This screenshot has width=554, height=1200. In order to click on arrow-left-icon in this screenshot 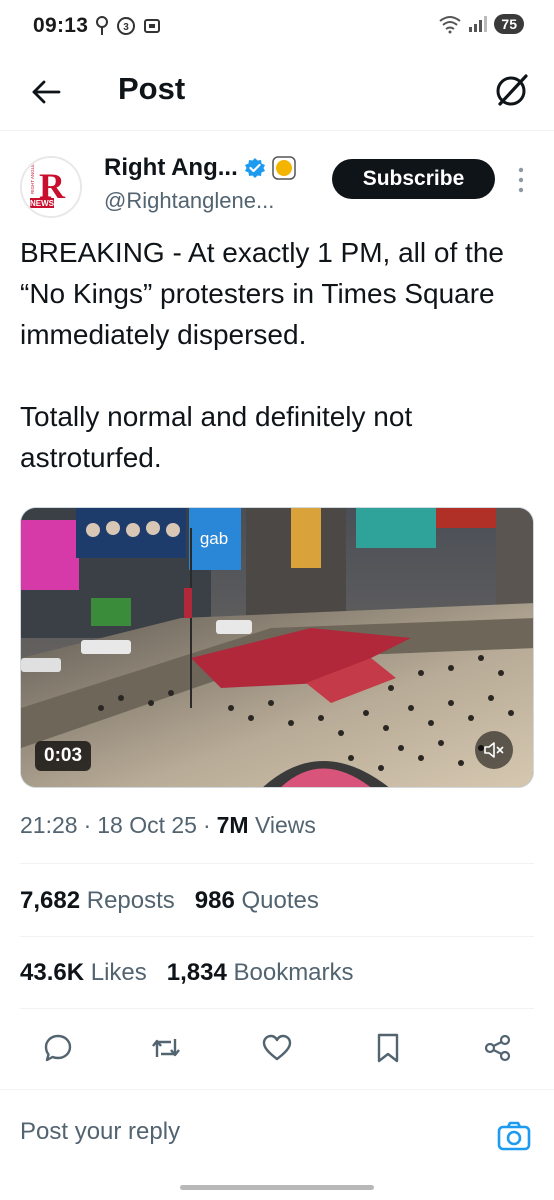, I will do `click(46, 92)`.